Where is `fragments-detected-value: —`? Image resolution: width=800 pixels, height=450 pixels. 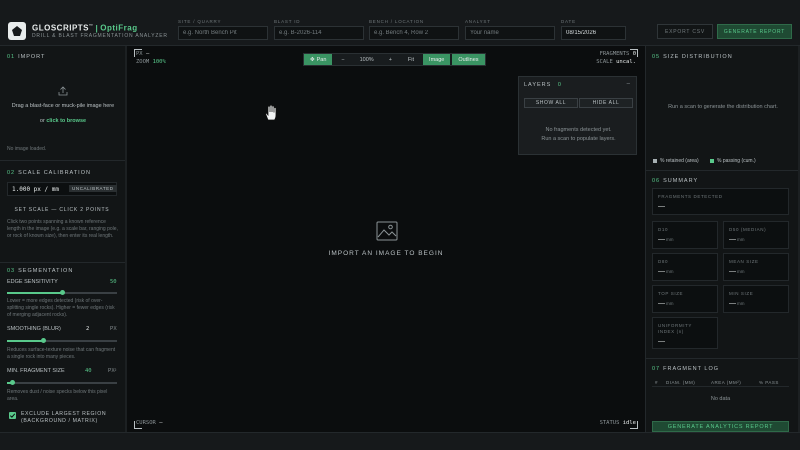 fragments-detected-value: — is located at coordinates (661, 206).